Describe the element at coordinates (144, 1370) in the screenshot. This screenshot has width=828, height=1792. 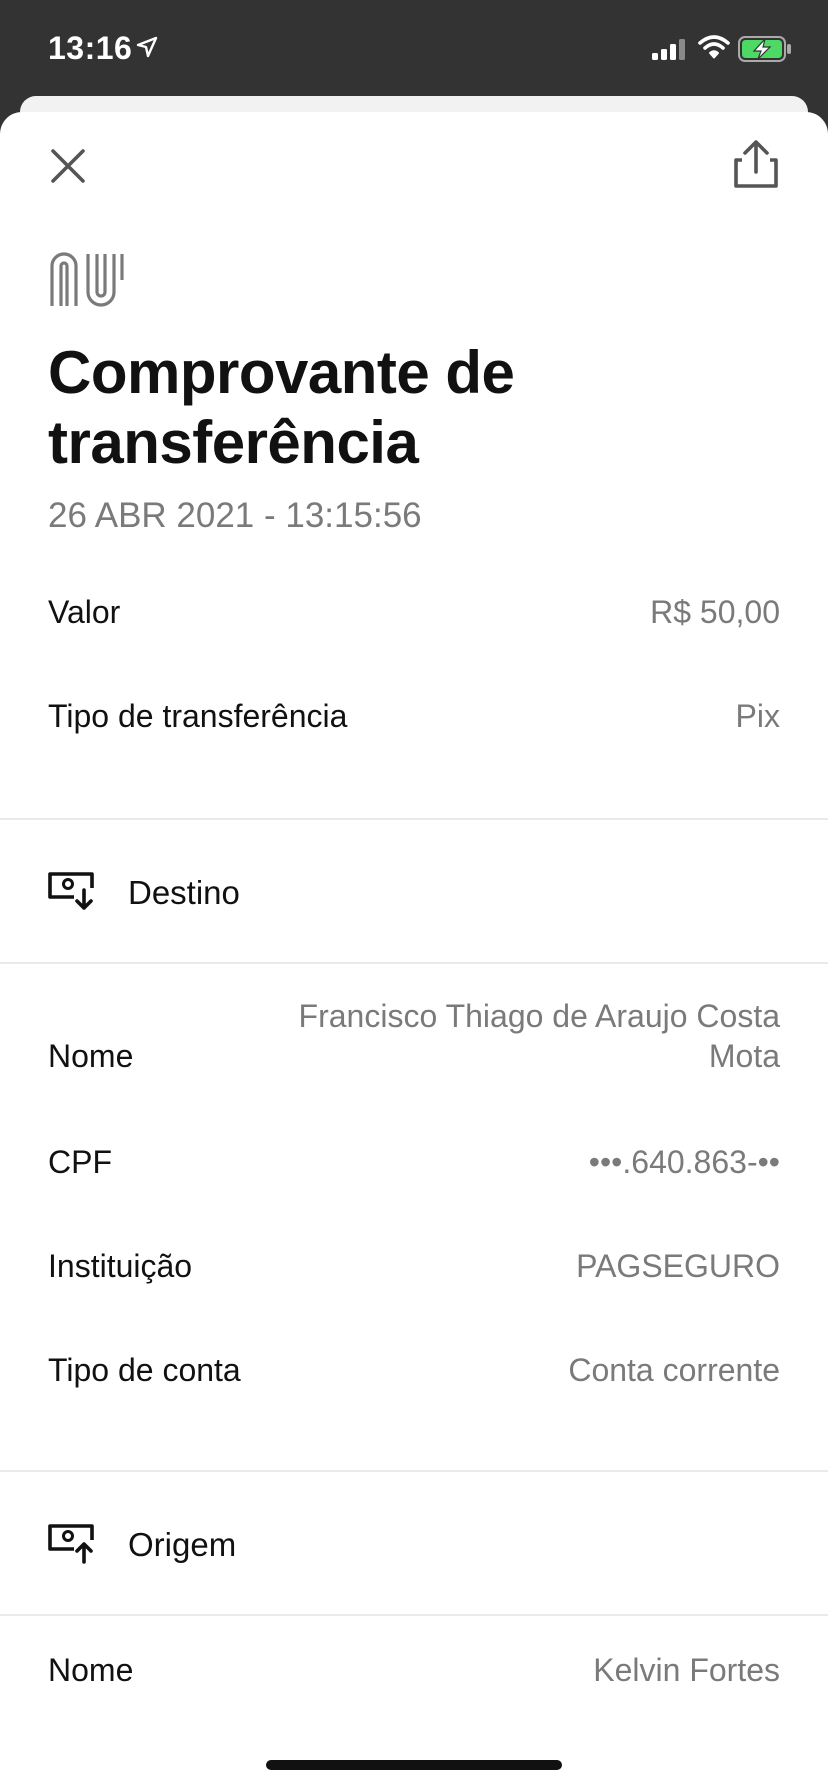
I see `detail-label: Tipo de conta` at that location.